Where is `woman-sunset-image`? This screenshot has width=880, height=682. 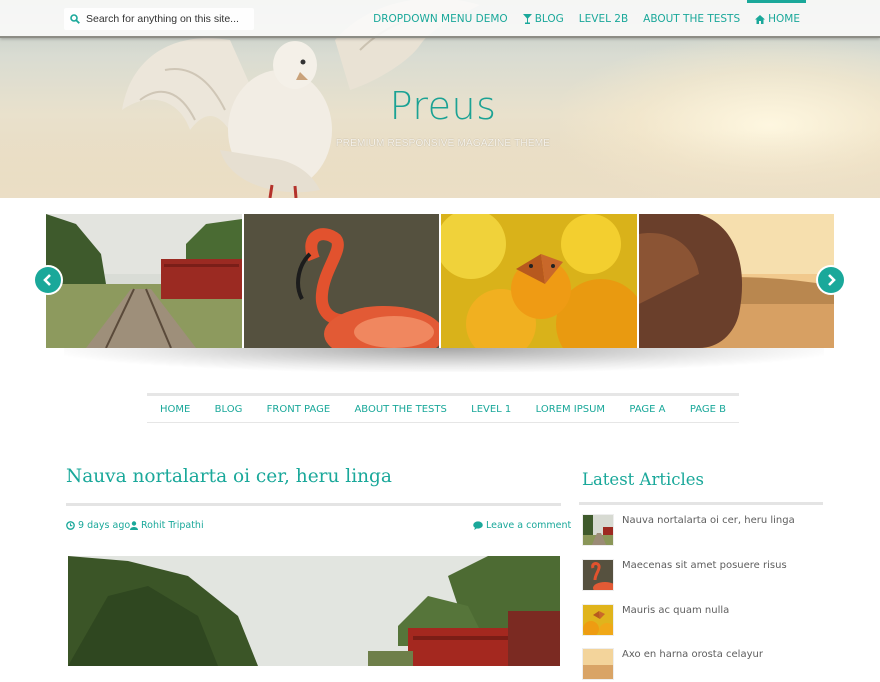
woman-sunset-image is located at coordinates (736, 281).